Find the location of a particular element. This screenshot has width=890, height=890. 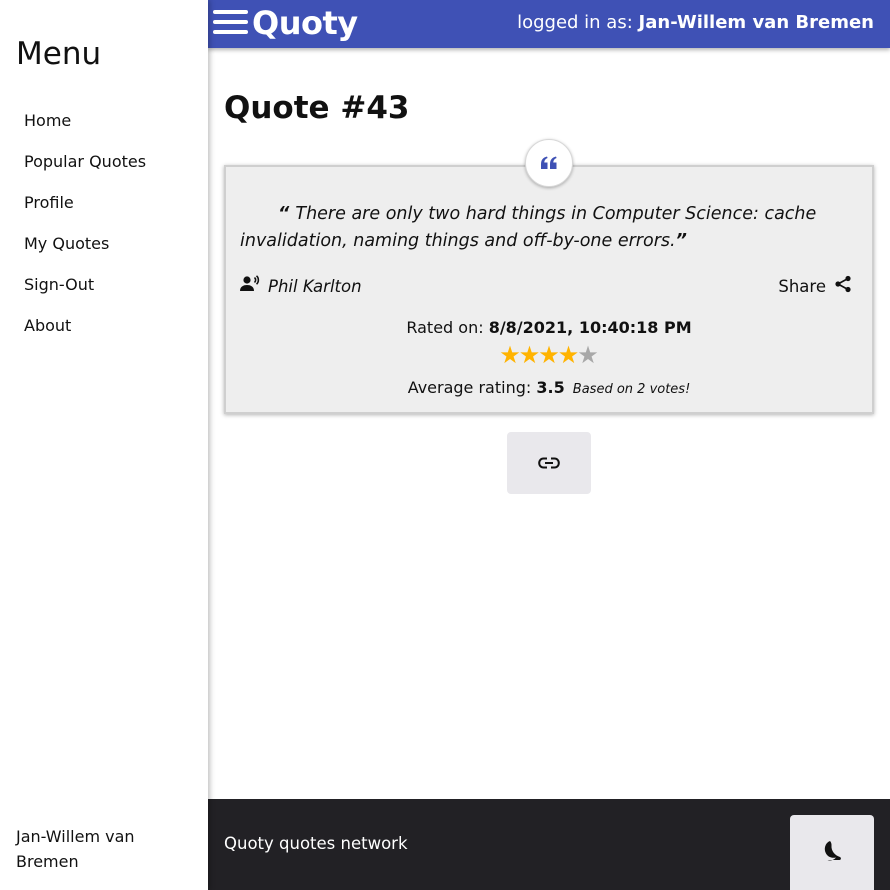

logged-in-info: logged in as: Jan-Willem van Bremen is located at coordinates (695, 22).